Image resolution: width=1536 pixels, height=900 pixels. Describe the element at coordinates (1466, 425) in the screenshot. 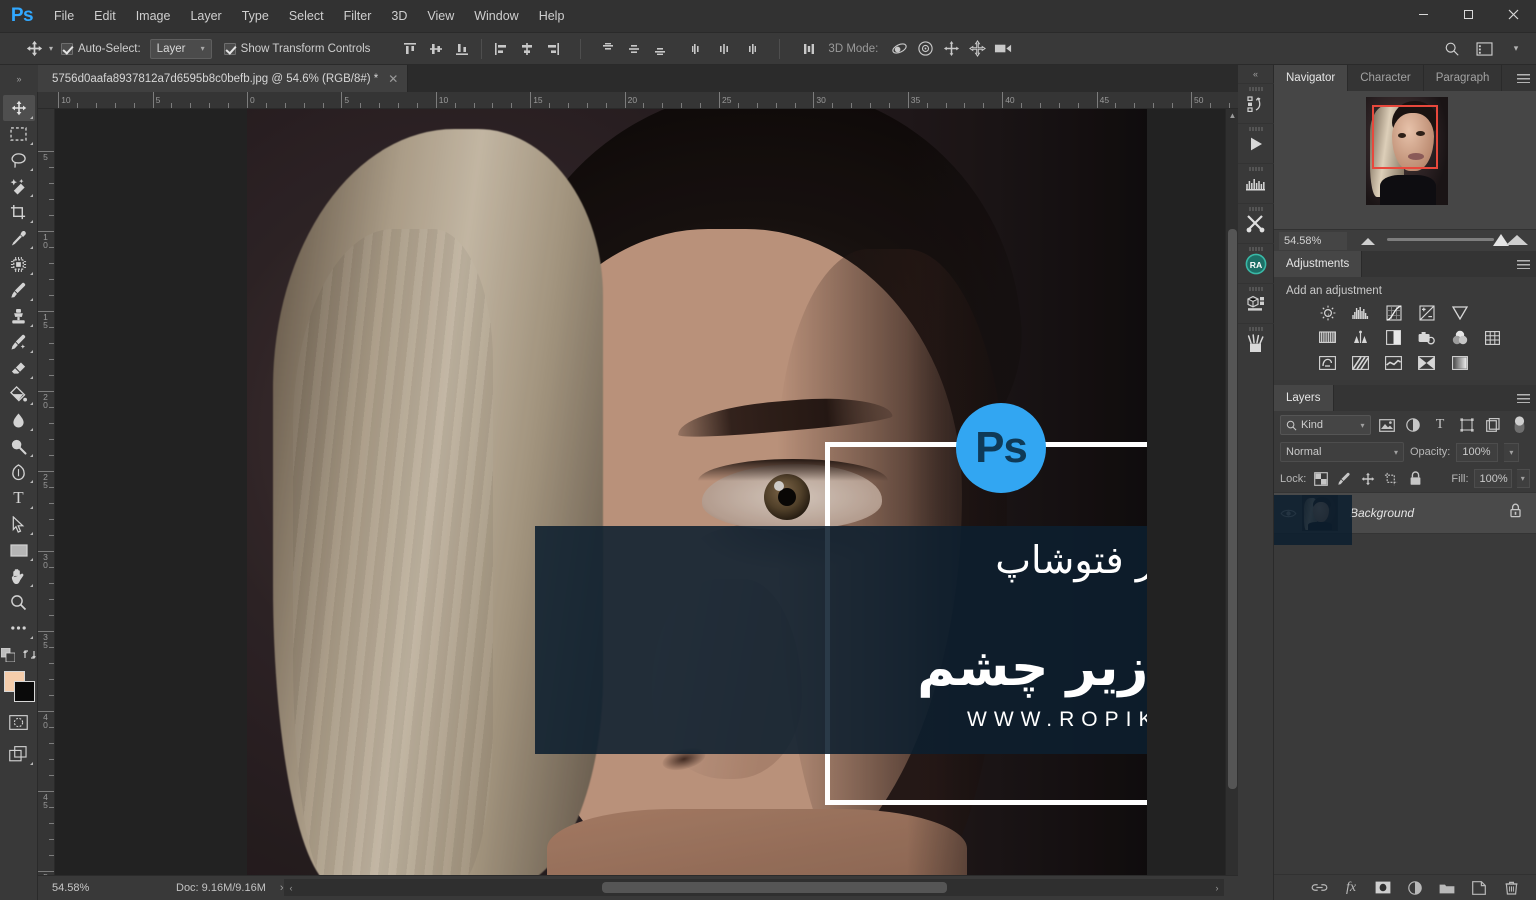

I see `filter-shape-icon` at that location.